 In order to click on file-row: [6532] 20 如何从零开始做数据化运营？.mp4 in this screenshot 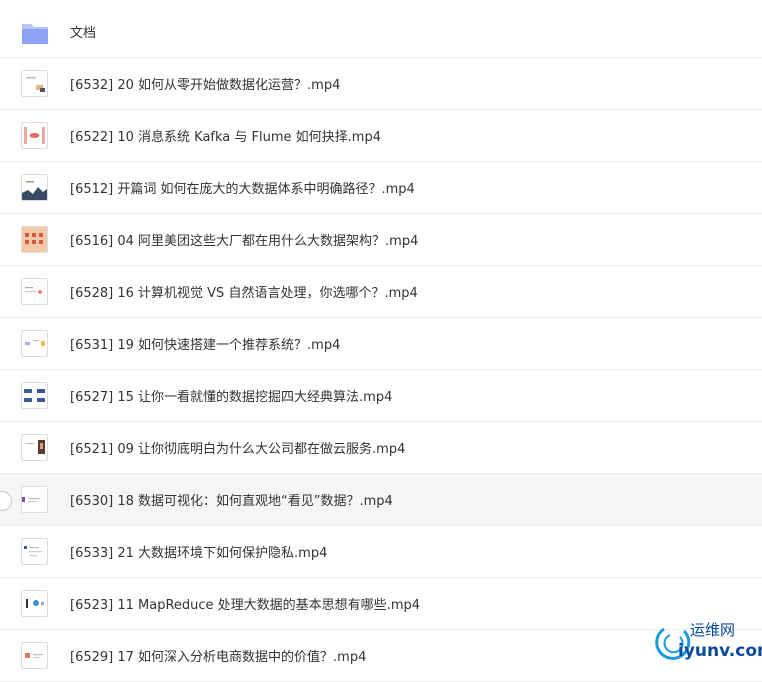, I will do `click(381, 84)`.